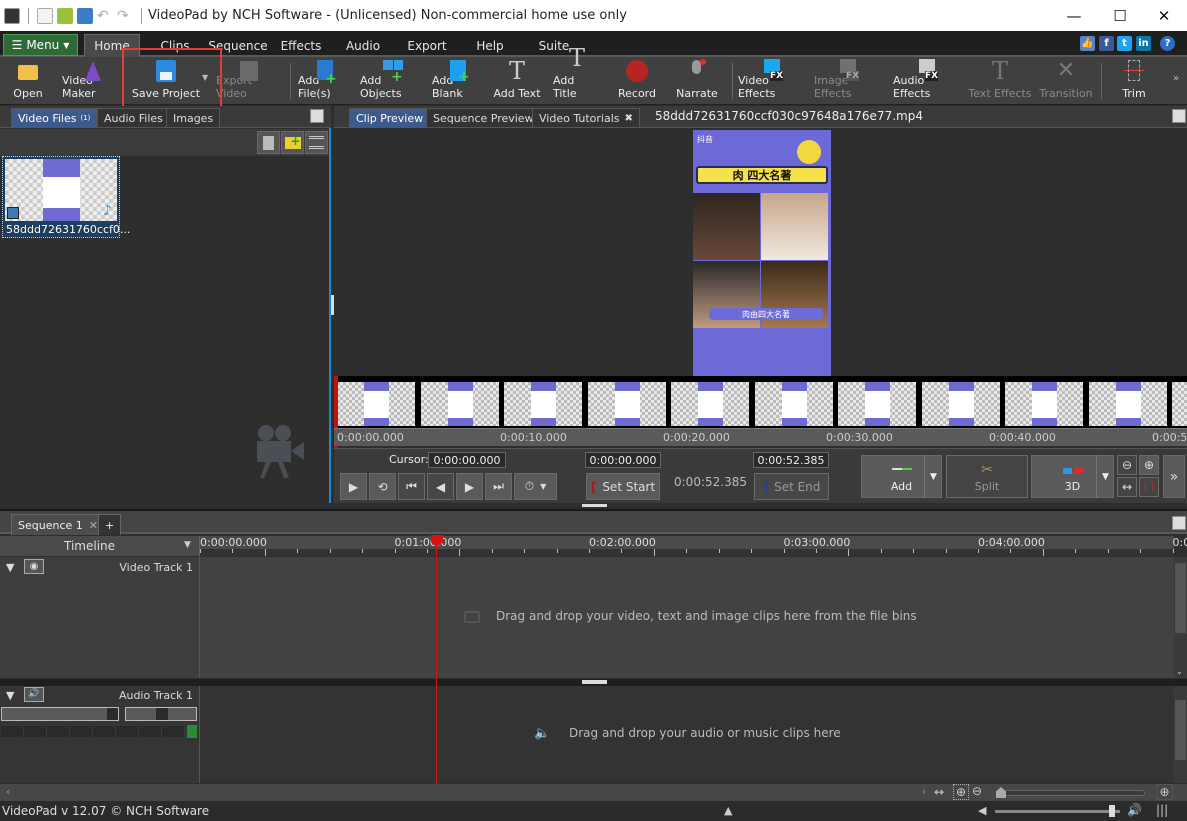  What do you see at coordinates (100, 546) in the screenshot?
I see `timeline-header: Timeline ▼` at bounding box center [100, 546].